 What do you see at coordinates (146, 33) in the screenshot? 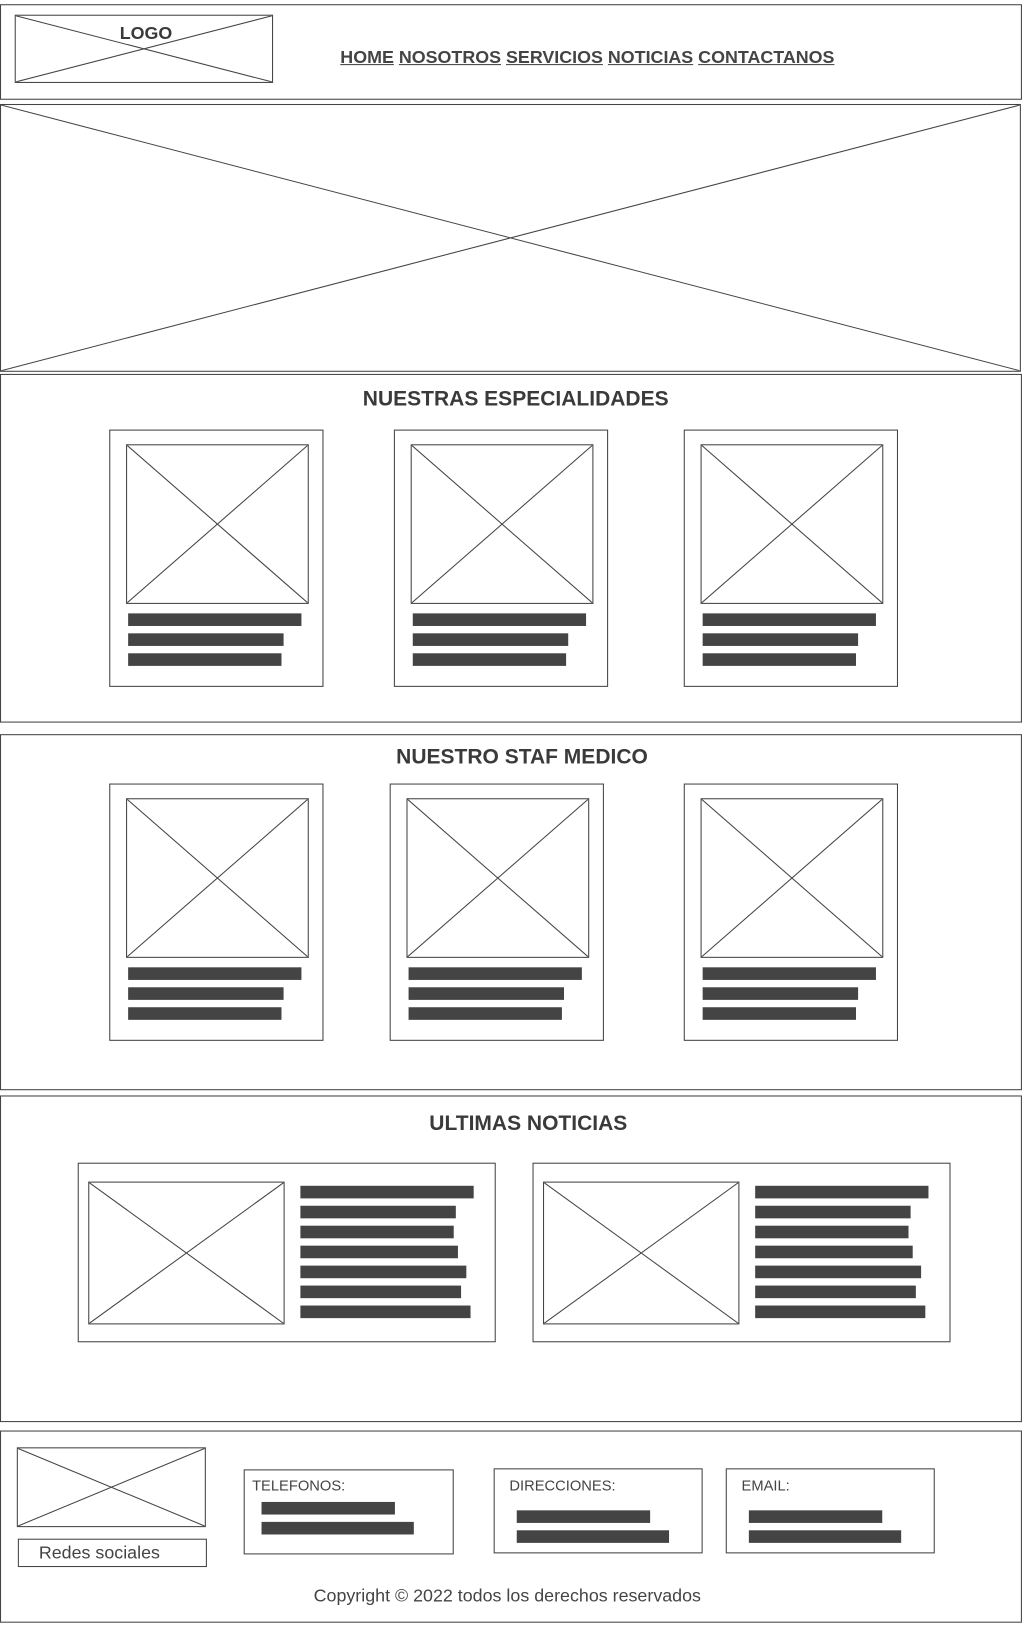
I see `logo-text: LOGO` at bounding box center [146, 33].